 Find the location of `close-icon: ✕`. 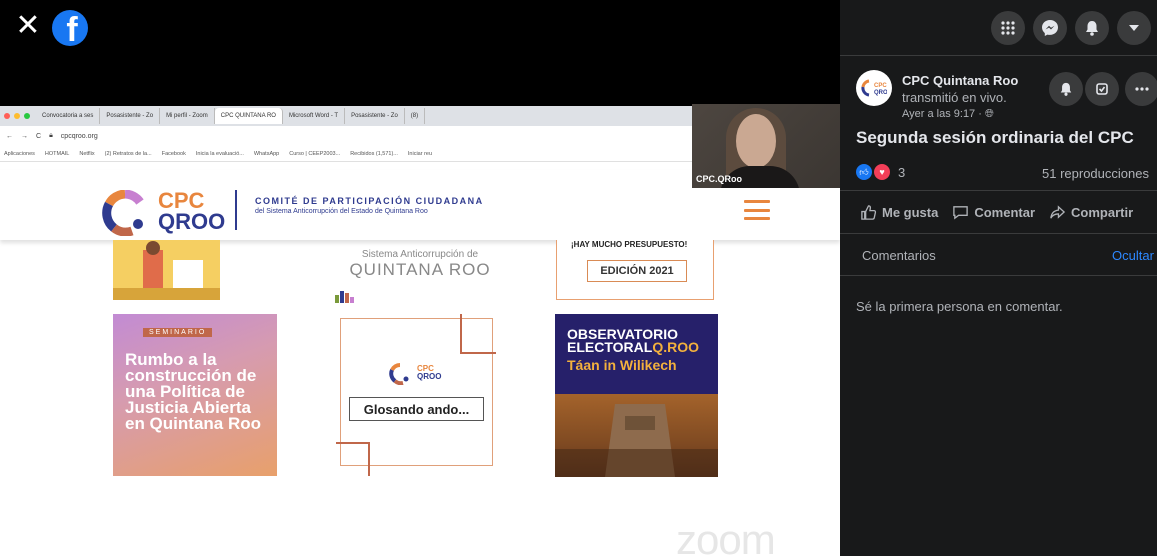

close-icon: ✕ is located at coordinates (28, 26).